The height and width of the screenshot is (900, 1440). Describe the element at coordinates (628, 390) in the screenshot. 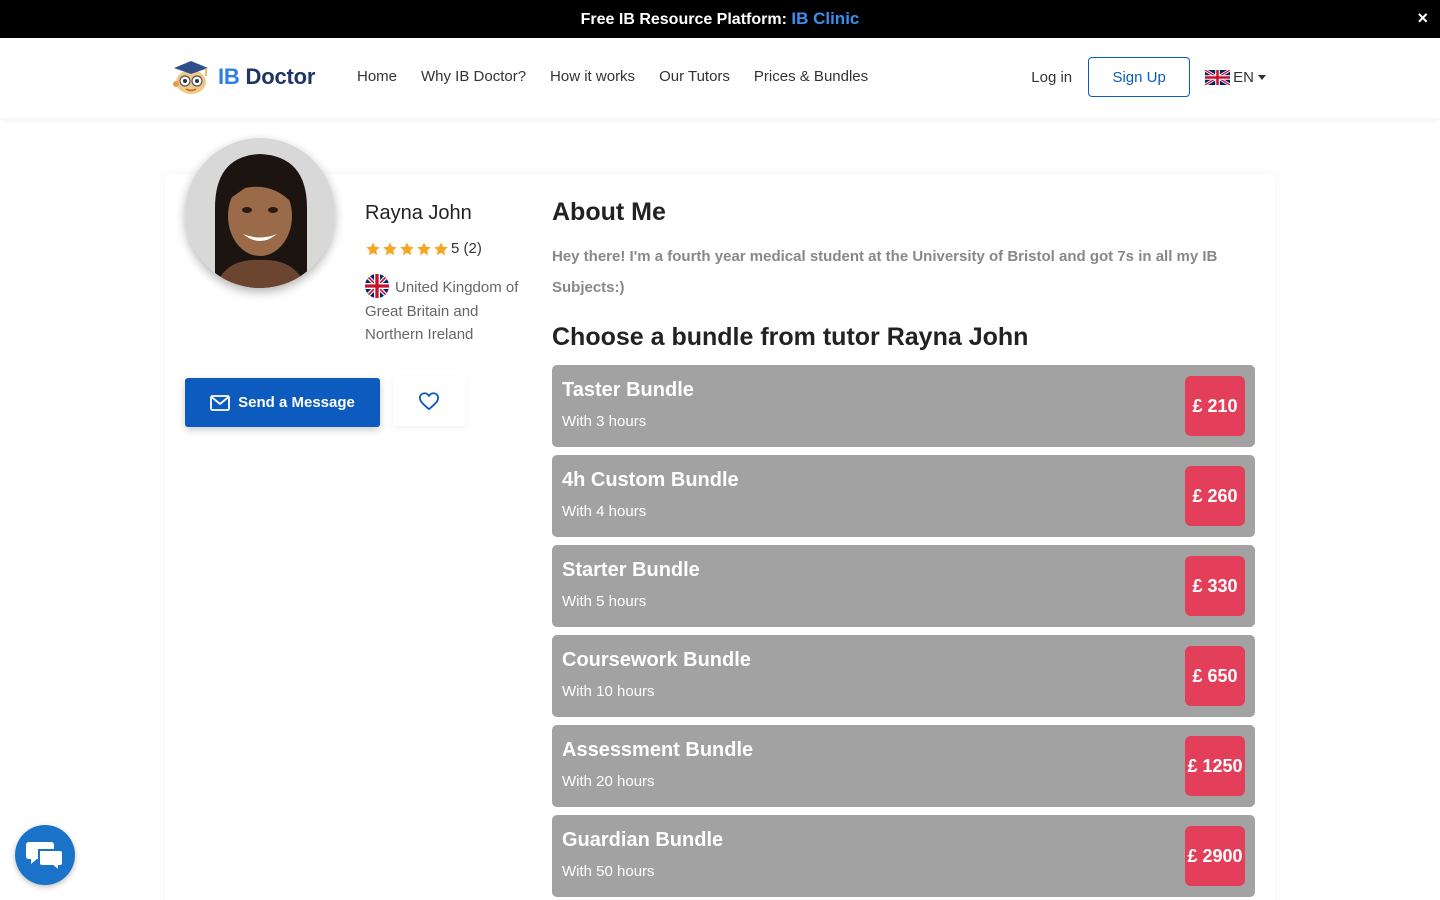

I see `bundle-name: Taster Bundle` at that location.